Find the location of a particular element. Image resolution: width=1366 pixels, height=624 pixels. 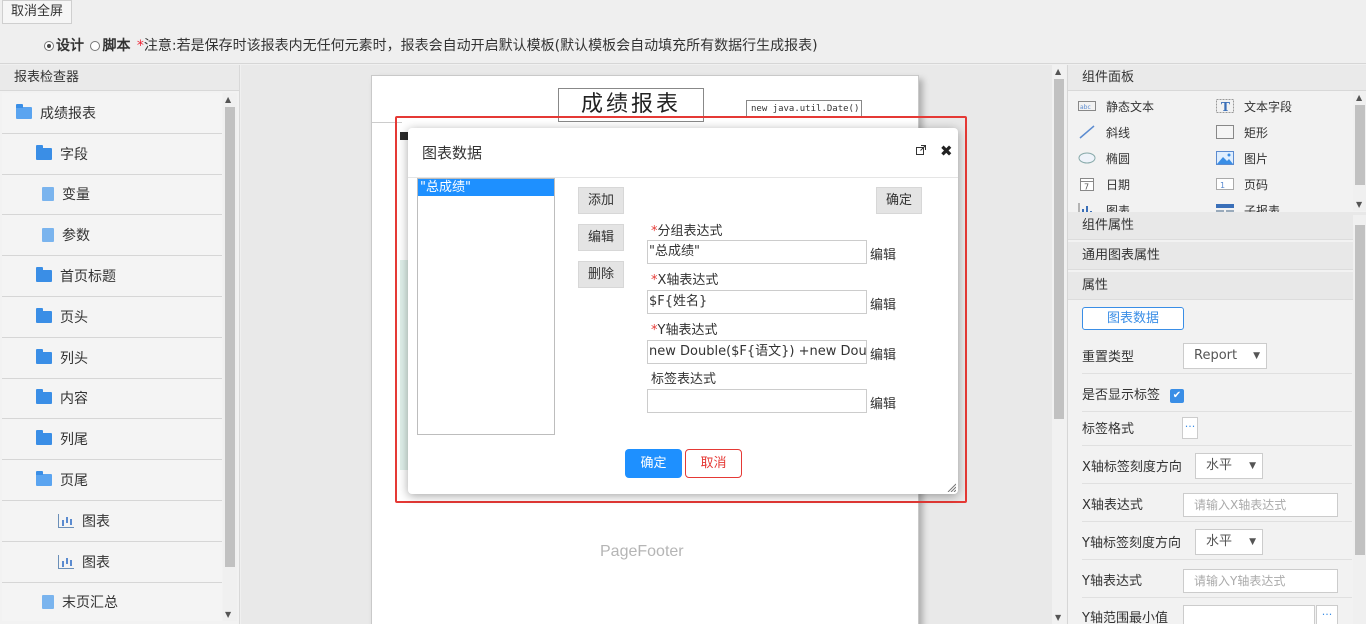

cancel-button: 取消 is located at coordinates (713, 463).